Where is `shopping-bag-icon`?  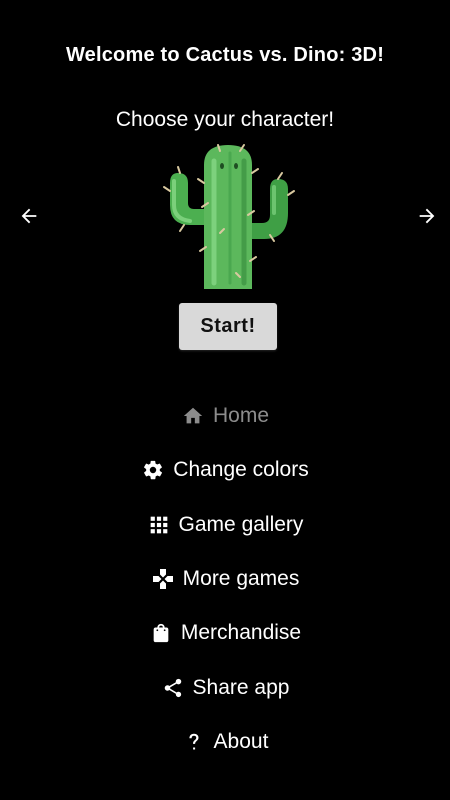
shopping-bag-icon is located at coordinates (161, 633).